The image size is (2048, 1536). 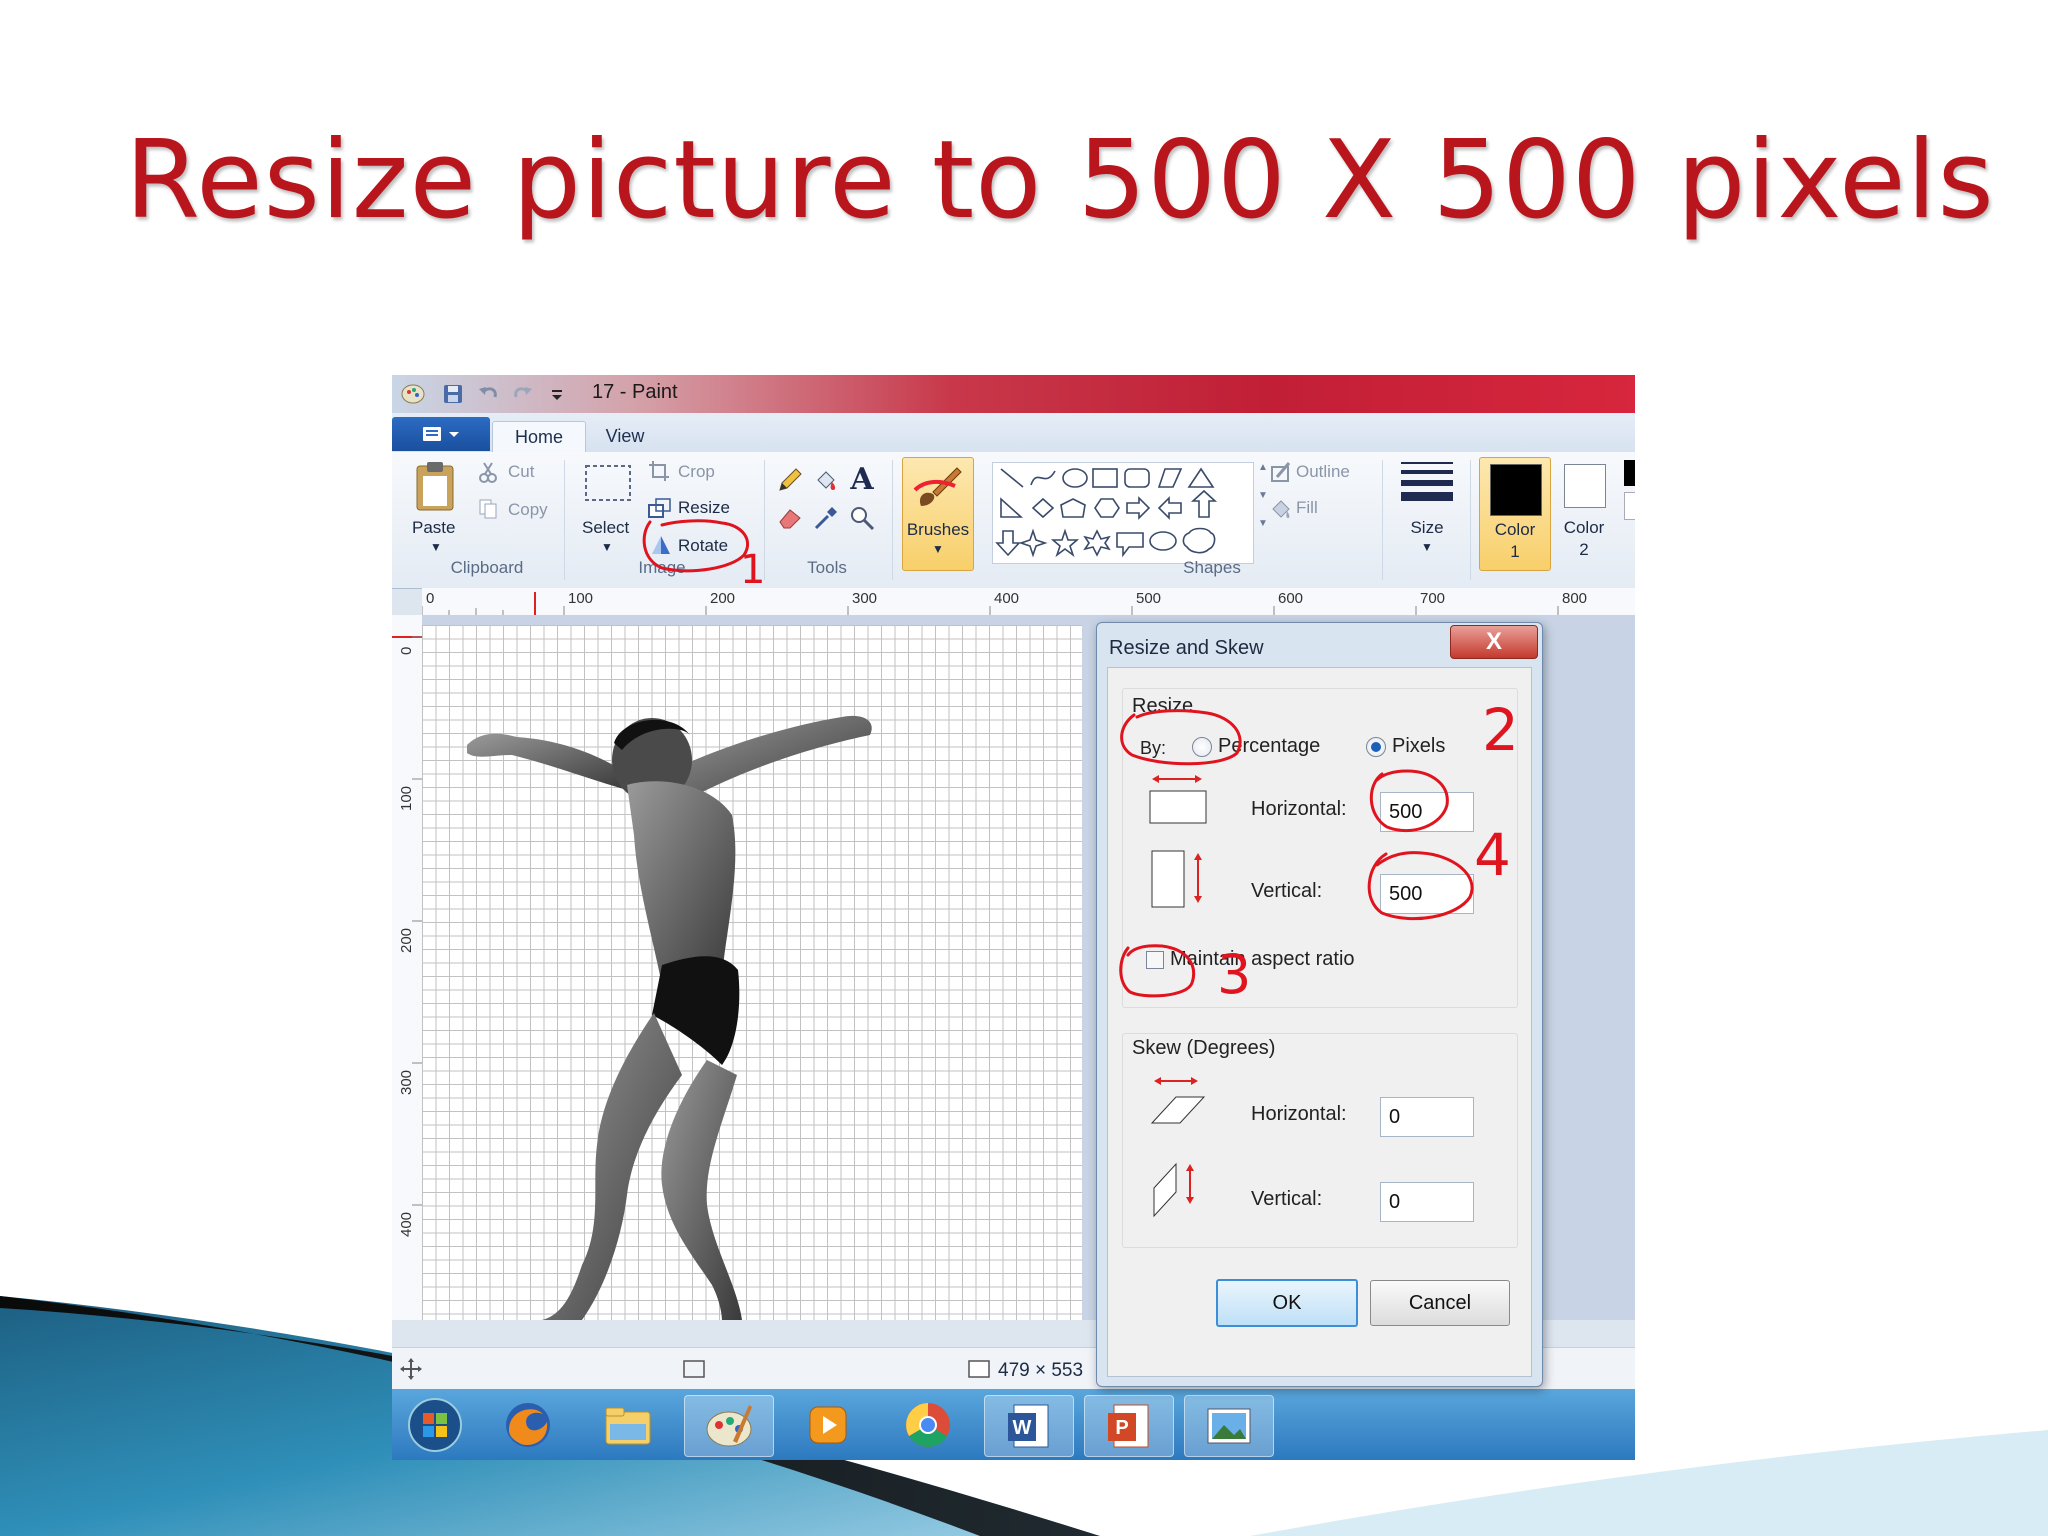 I want to click on size-button: Size, so click(x=1427, y=528).